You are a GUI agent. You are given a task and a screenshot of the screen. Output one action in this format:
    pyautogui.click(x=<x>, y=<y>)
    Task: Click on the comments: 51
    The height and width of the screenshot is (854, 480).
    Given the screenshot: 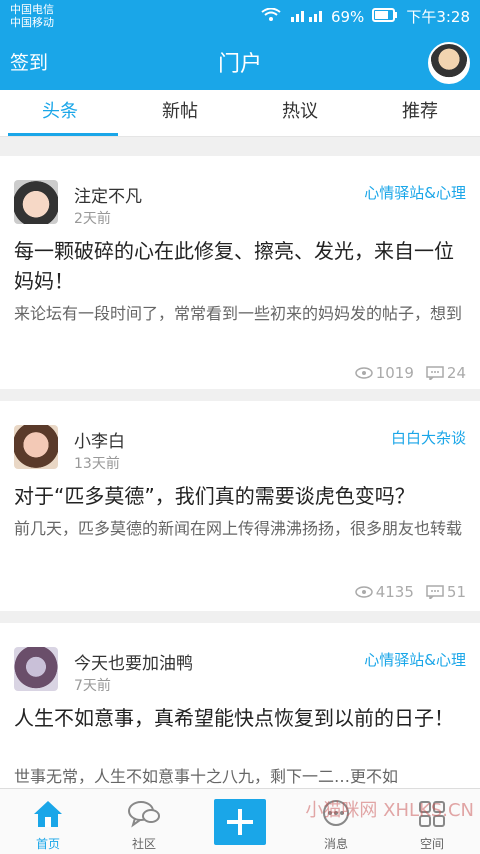 What is the action you would take?
    pyautogui.click(x=446, y=592)
    